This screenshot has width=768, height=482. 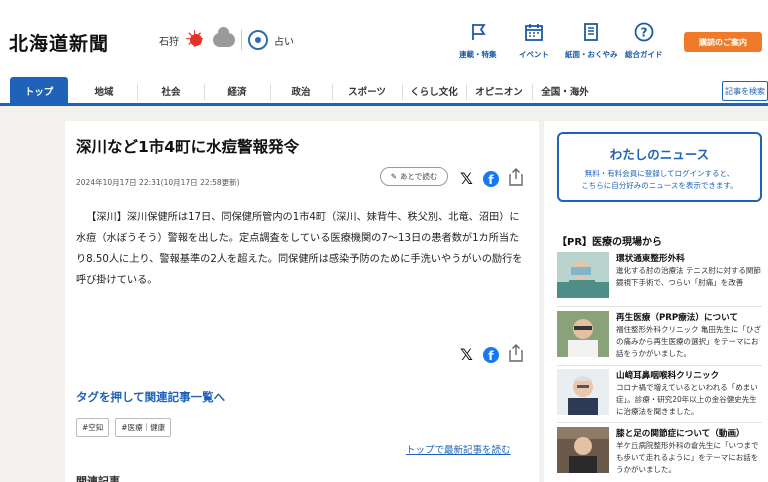 I want to click on flag-icon, so click(x=478, y=32).